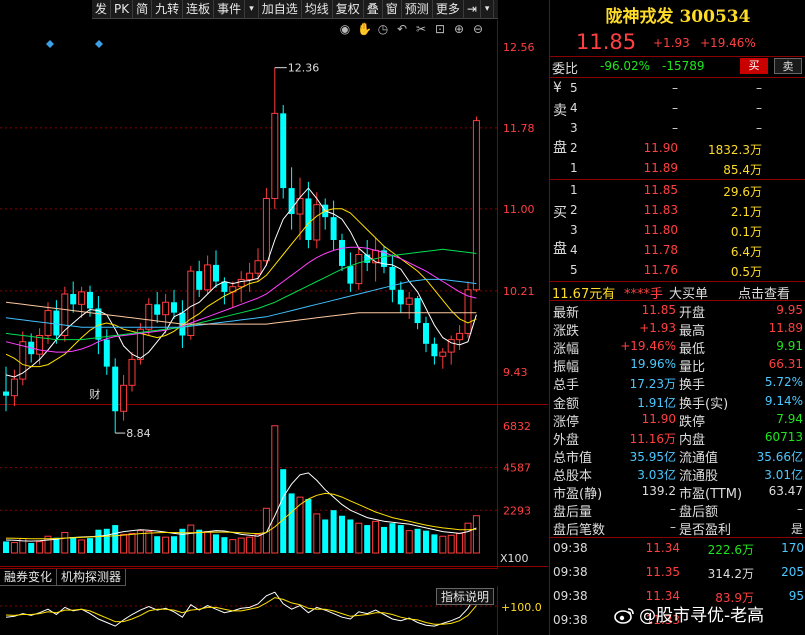 This screenshot has height=635, width=805. What do you see at coordinates (677, 347) in the screenshot?
I see `stat-row: 涨幅 +19.46% 最低 9.91` at bounding box center [677, 347].